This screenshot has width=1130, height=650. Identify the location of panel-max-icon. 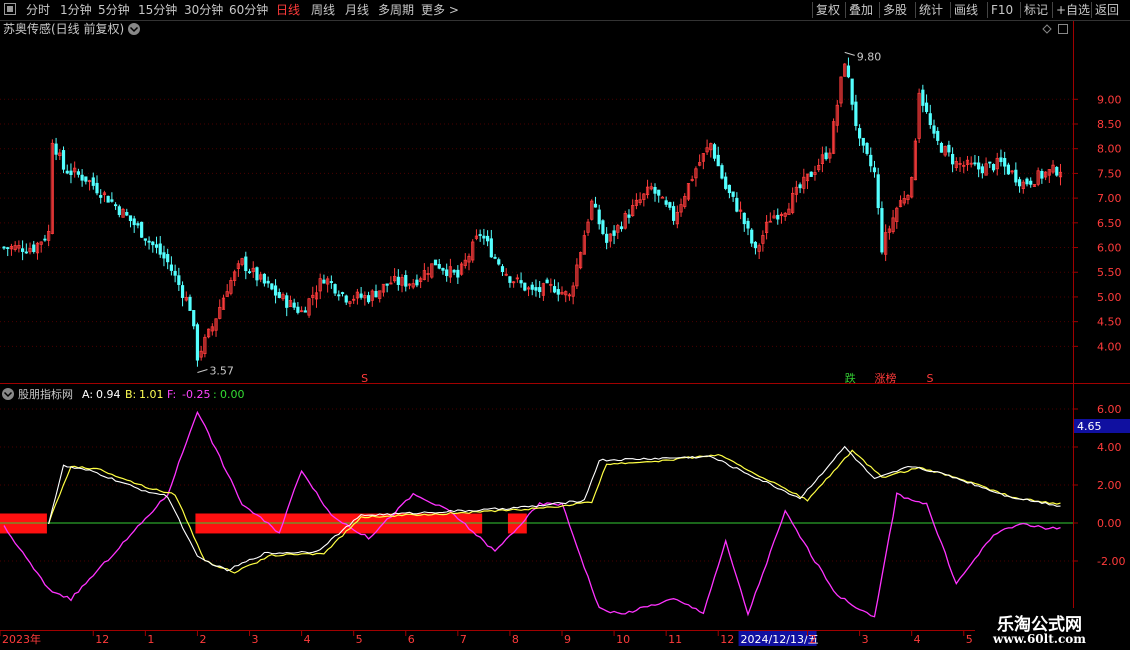
(1063, 29).